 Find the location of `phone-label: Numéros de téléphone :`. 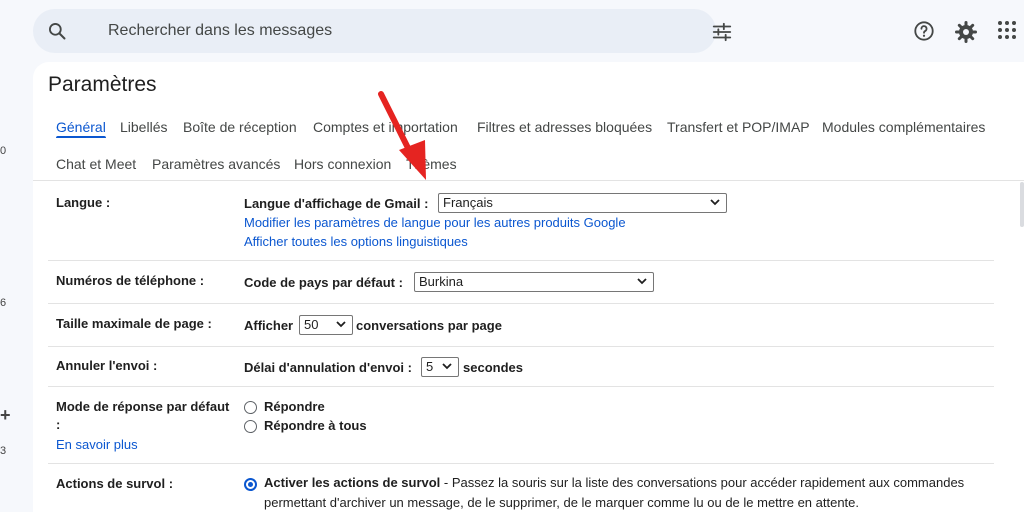

phone-label: Numéros de téléphone : is located at coordinates (130, 280).